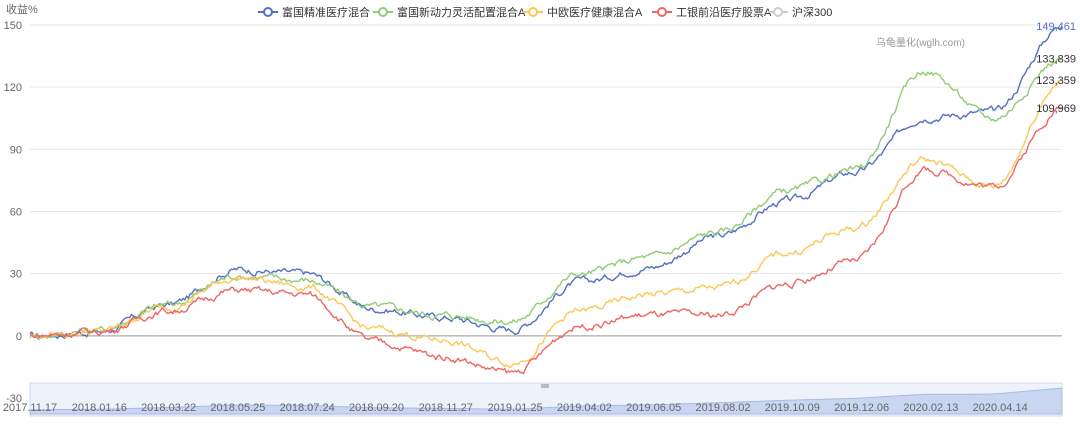 Image resolution: width=1080 pixels, height=426 pixels. I want to click on legend-label: 中欧医疗健康混合A, so click(595, 12).